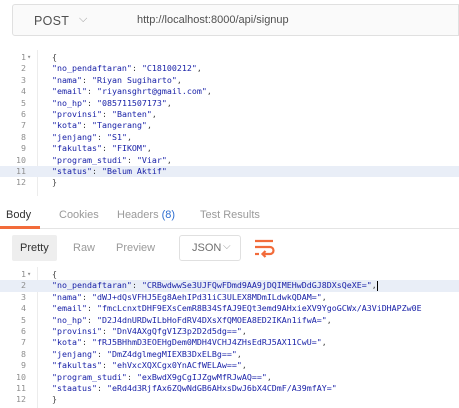 The width and height of the screenshot is (459, 408). Describe the element at coordinates (135, 248) in the screenshot. I see `view-preview-button: Preview` at that location.